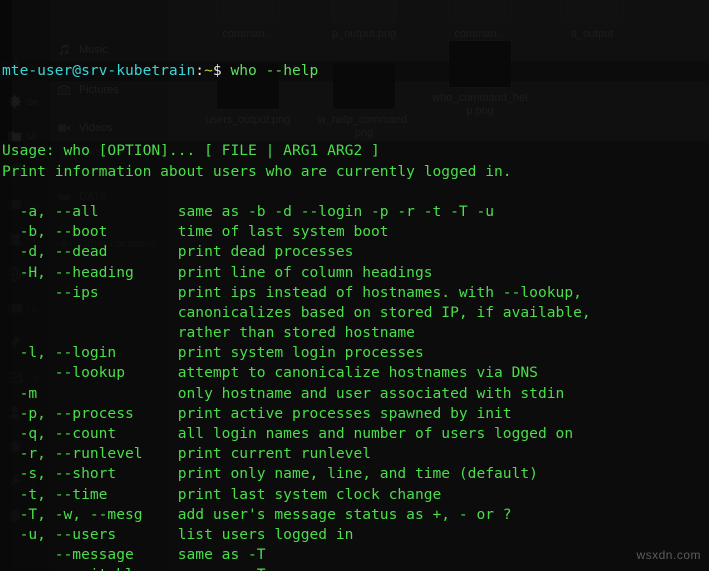 The image size is (709, 571). What do you see at coordinates (134, 555) in the screenshot?
I see `terminal-line-text: --message same as -T` at bounding box center [134, 555].